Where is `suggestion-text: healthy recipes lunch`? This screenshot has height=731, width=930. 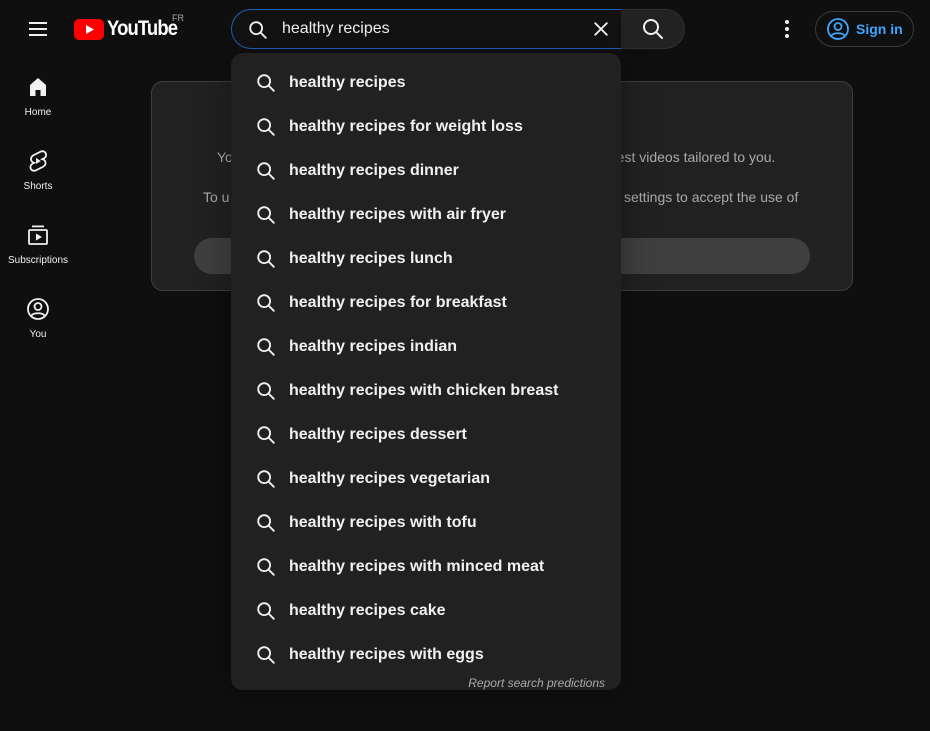 suggestion-text: healthy recipes lunch is located at coordinates (371, 258).